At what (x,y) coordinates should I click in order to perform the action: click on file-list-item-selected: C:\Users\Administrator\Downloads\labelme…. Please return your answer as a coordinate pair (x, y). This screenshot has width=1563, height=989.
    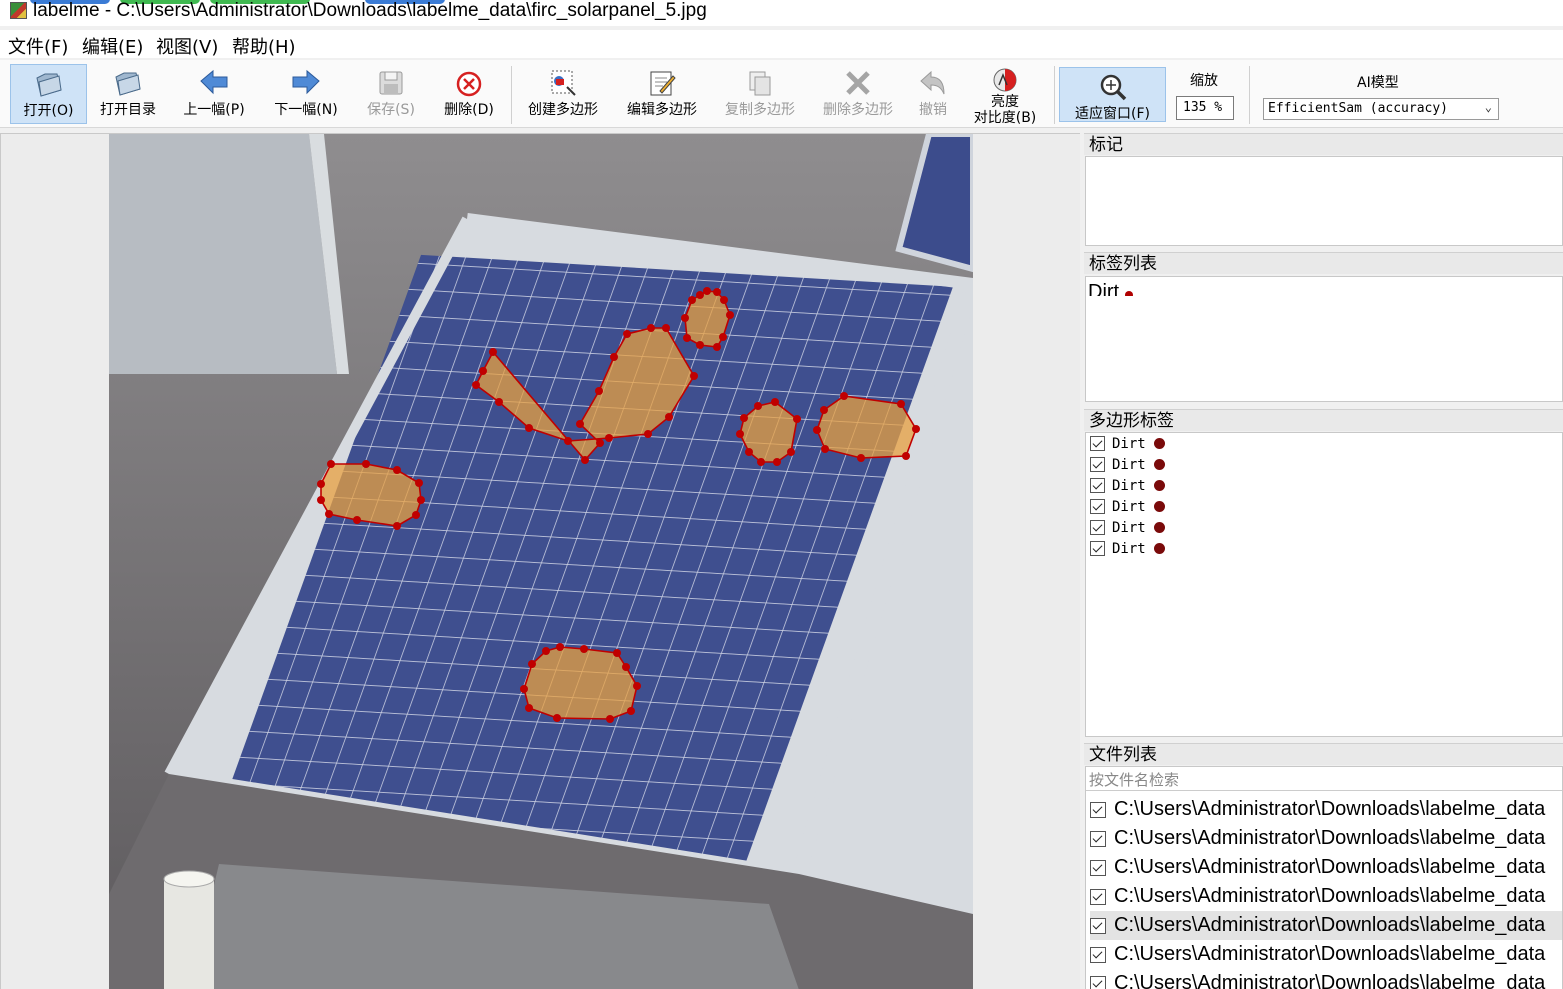
    Looking at the image, I should click on (1326, 925).